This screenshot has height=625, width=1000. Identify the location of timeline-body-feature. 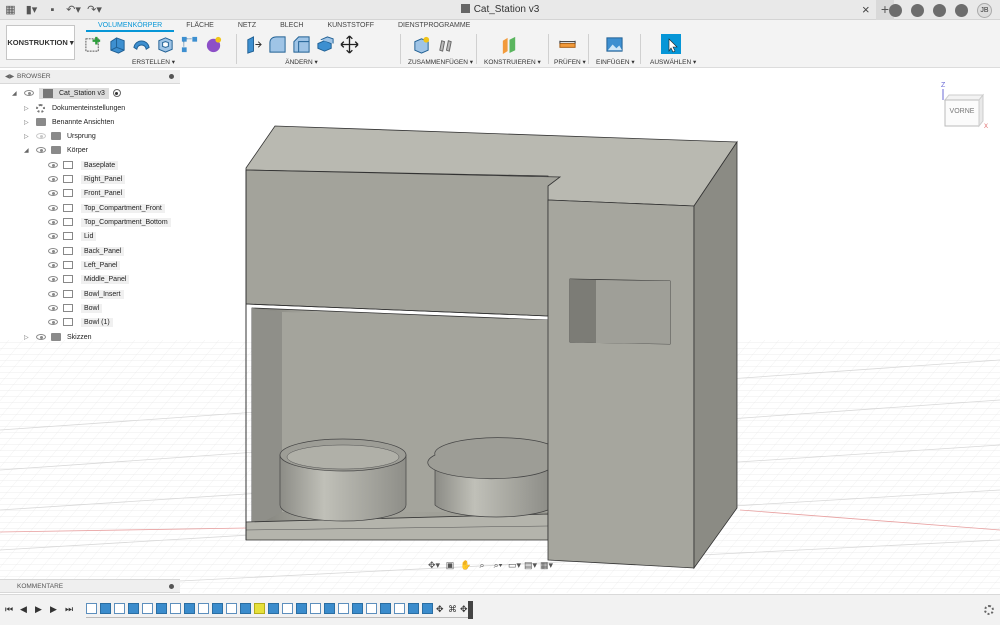
(427, 608).